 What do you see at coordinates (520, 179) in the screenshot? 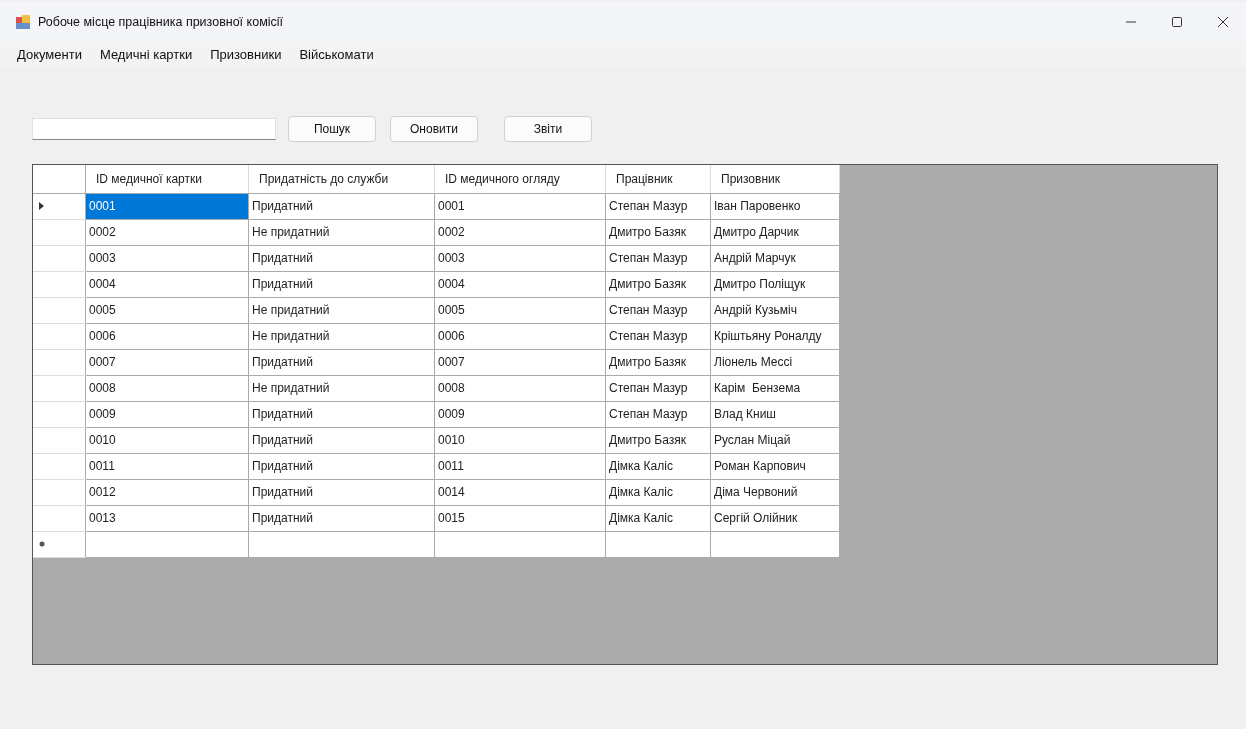
I see `column-header: ID медичного огляду` at bounding box center [520, 179].